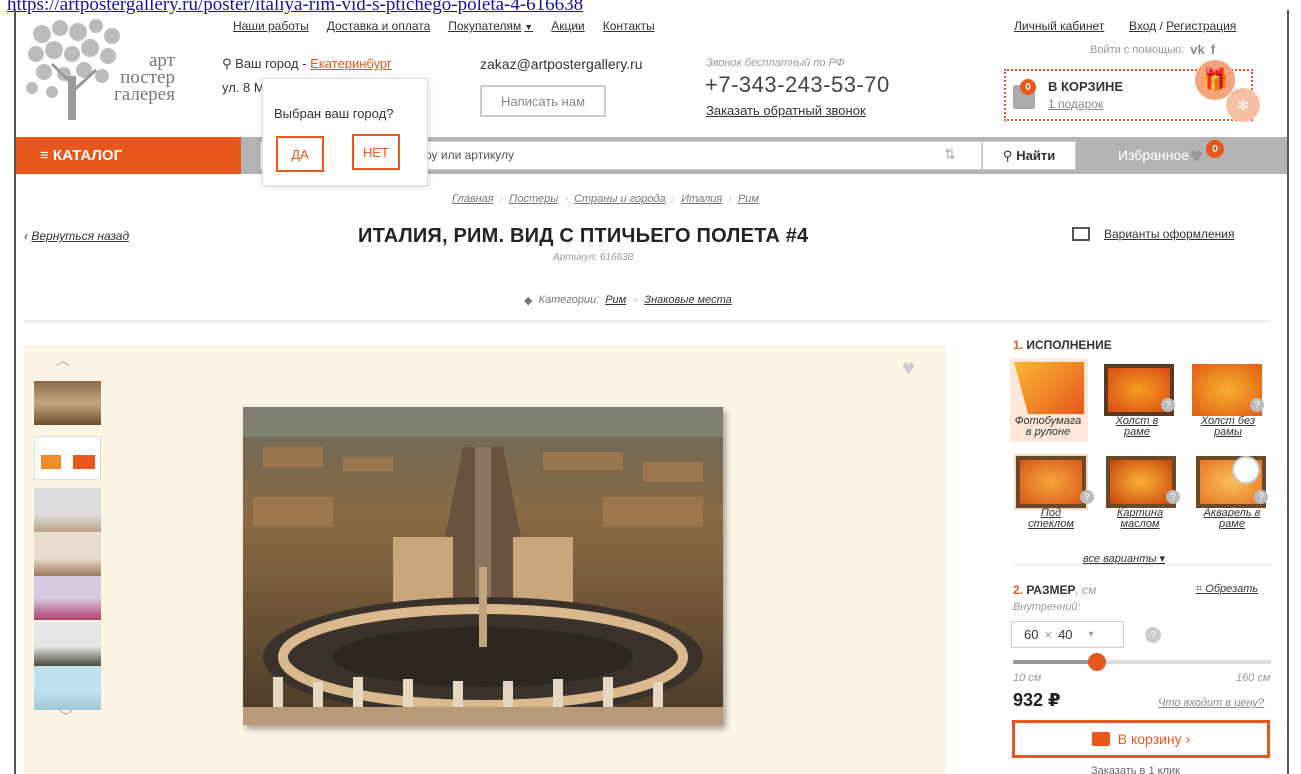 This screenshot has width=1301, height=774. What do you see at coordinates (619, 199) in the screenshot?
I see `breadcrumb-item: Страны и города` at bounding box center [619, 199].